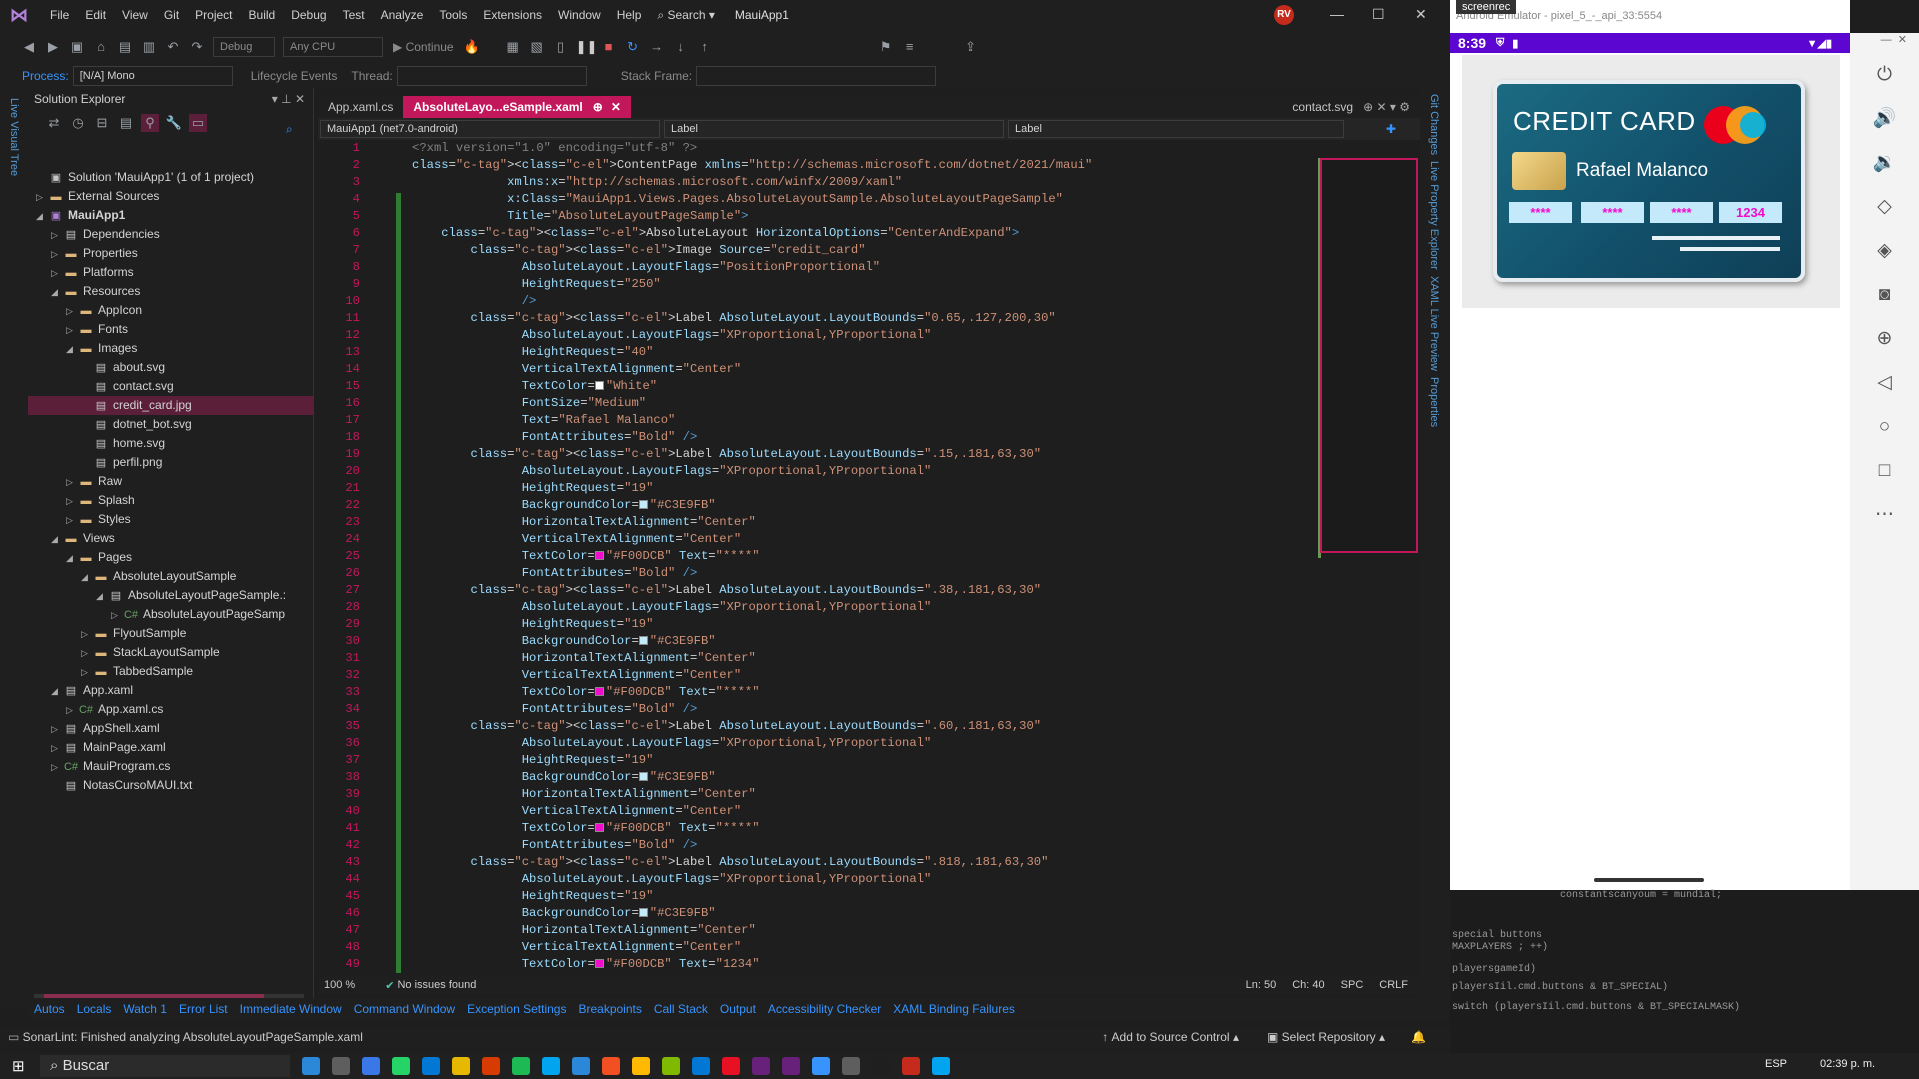 The width and height of the screenshot is (1919, 1079). I want to click on code-line: 40 VerticalTextAlignment="Center", so click(818, 811).